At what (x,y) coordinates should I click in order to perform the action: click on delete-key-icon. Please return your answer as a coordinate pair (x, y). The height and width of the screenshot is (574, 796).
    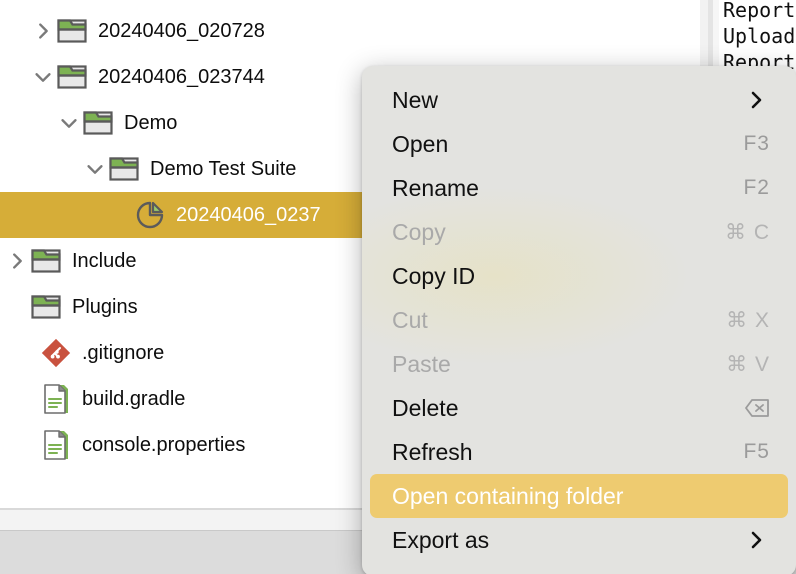
    Looking at the image, I should click on (757, 408).